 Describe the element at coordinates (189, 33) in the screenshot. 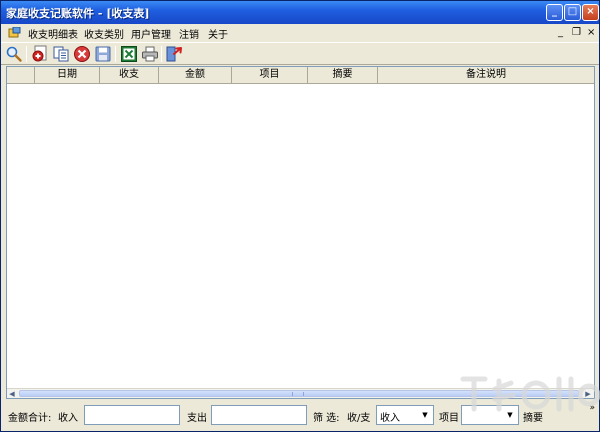

I see `menu-logout: 注销` at that location.